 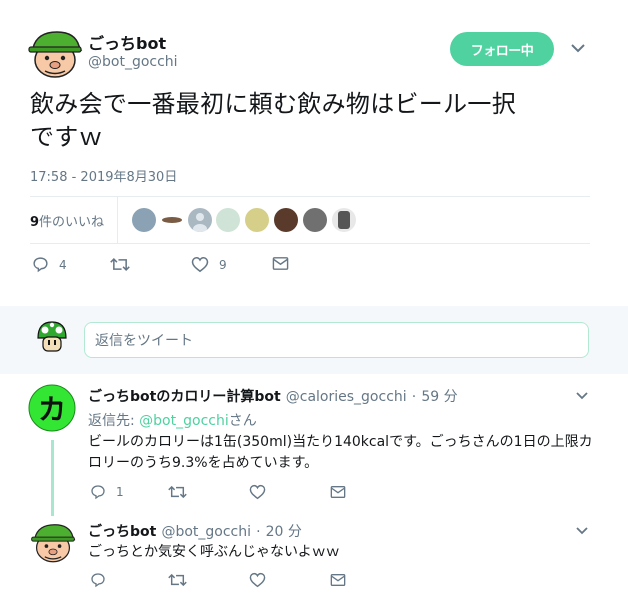 What do you see at coordinates (63, 264) in the screenshot?
I see `reply-count: 4` at bounding box center [63, 264].